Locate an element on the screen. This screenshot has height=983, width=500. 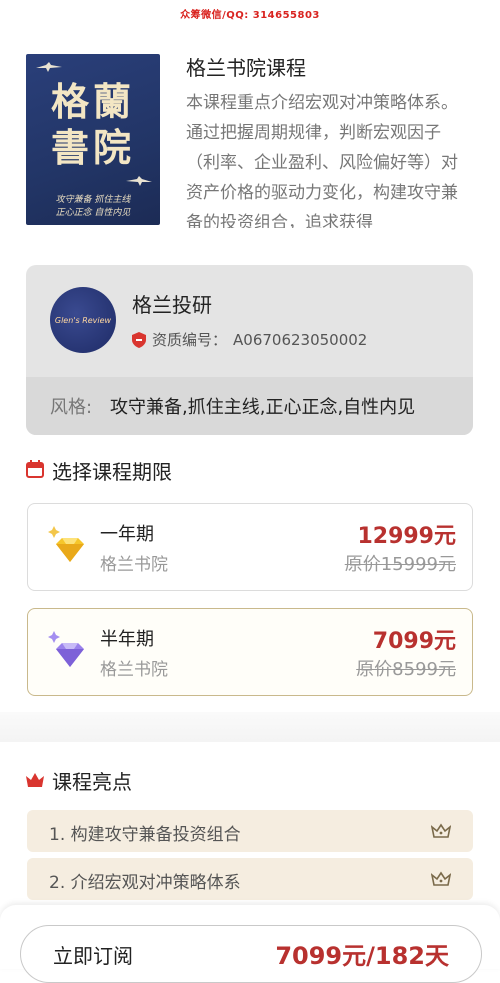
plan-name: 半年期 is located at coordinates (127, 639).